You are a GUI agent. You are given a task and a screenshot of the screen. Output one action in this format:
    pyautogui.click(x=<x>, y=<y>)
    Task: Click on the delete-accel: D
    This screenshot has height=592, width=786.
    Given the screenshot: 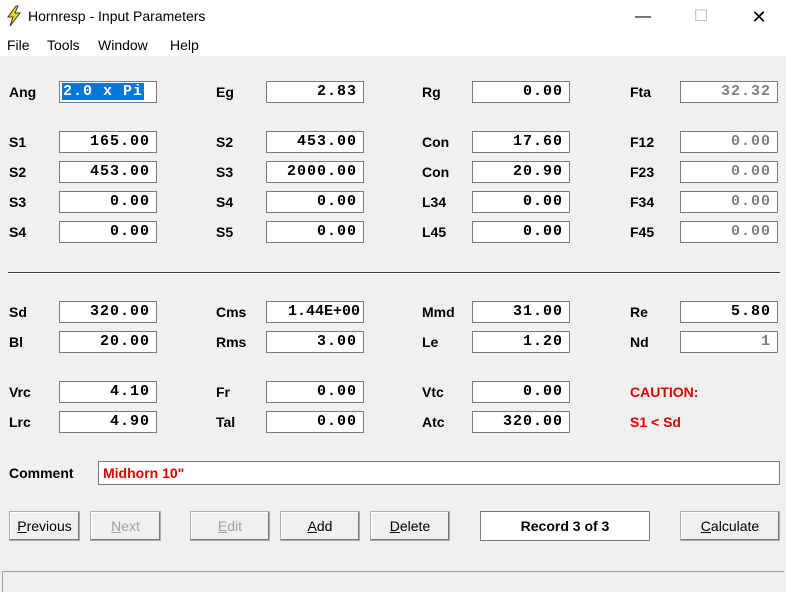 What is the action you would take?
    pyautogui.click(x=394, y=526)
    